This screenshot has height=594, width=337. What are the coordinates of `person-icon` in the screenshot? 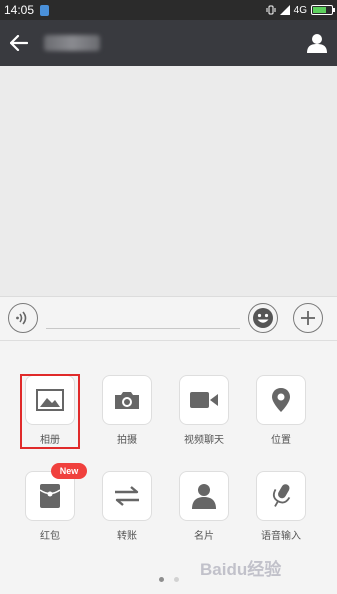 It's located at (317, 43).